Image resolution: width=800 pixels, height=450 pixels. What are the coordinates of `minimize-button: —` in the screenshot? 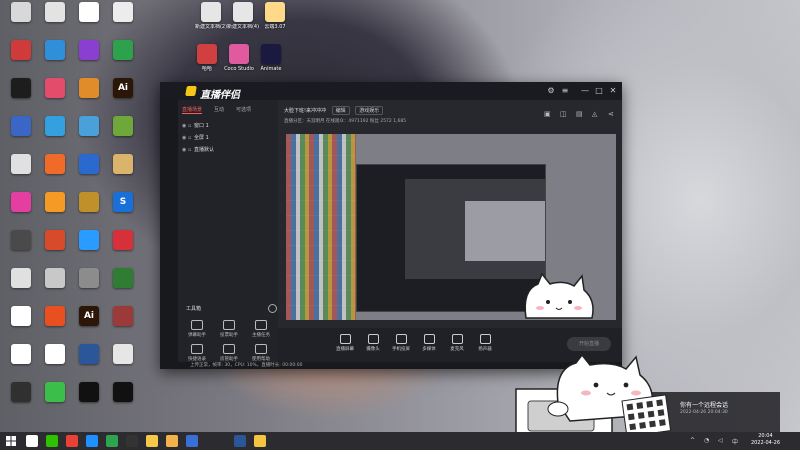 It's located at (585, 91).